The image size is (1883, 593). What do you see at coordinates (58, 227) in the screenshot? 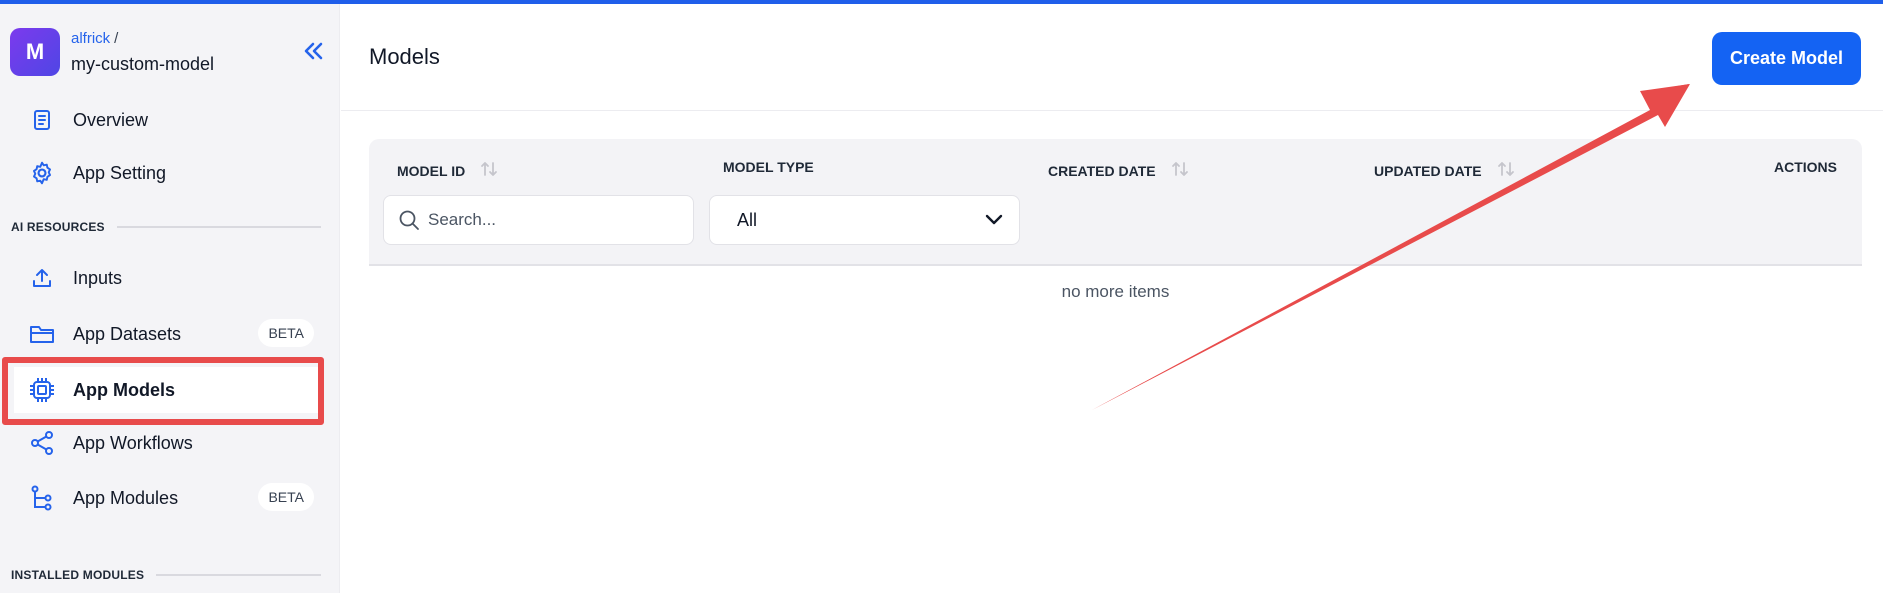
I see `section-heading: AI RESOURCES` at bounding box center [58, 227].